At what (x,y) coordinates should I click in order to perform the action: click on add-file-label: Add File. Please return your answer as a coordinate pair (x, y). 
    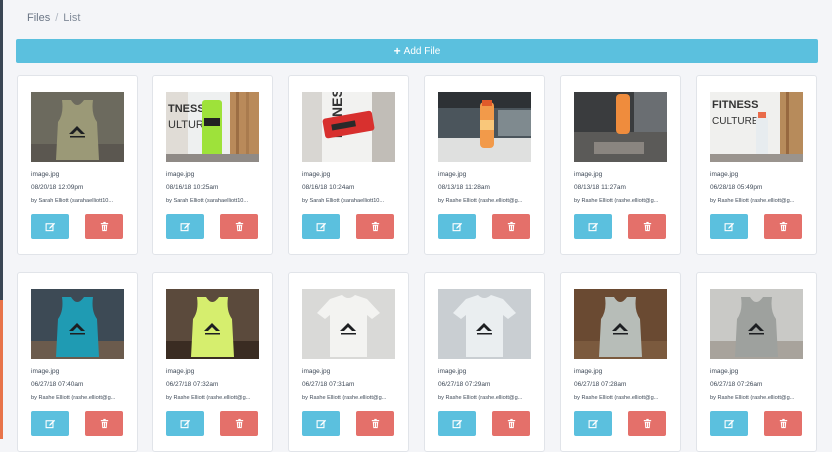
    Looking at the image, I should click on (422, 51).